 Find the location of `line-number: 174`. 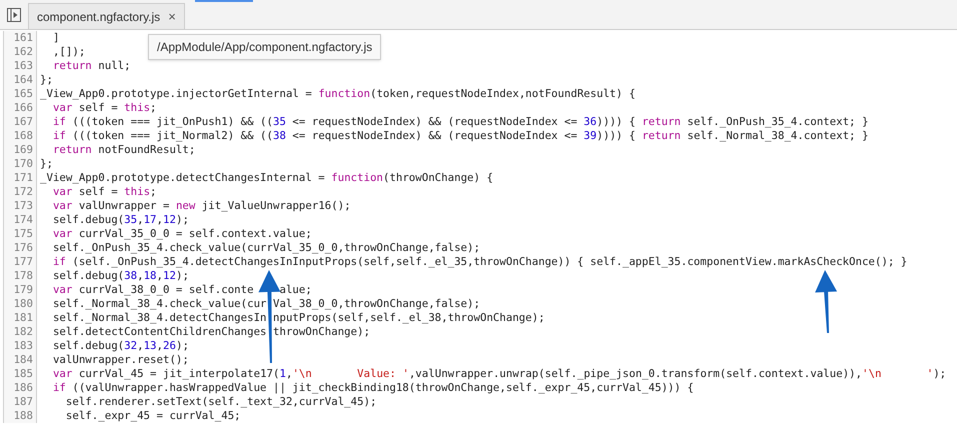

line-number: 174 is located at coordinates (20, 220).